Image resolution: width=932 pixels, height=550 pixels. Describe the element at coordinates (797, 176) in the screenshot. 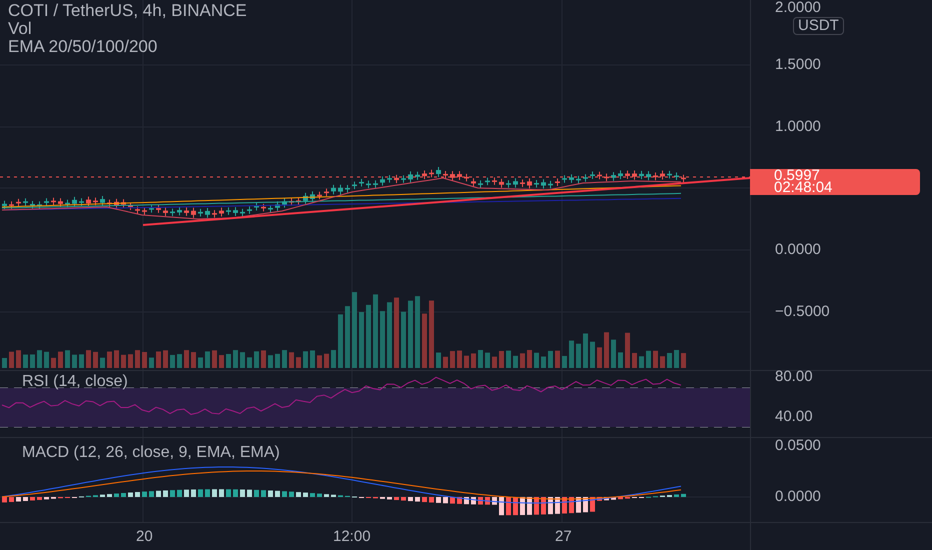

I see `price-text: 0.5997` at that location.